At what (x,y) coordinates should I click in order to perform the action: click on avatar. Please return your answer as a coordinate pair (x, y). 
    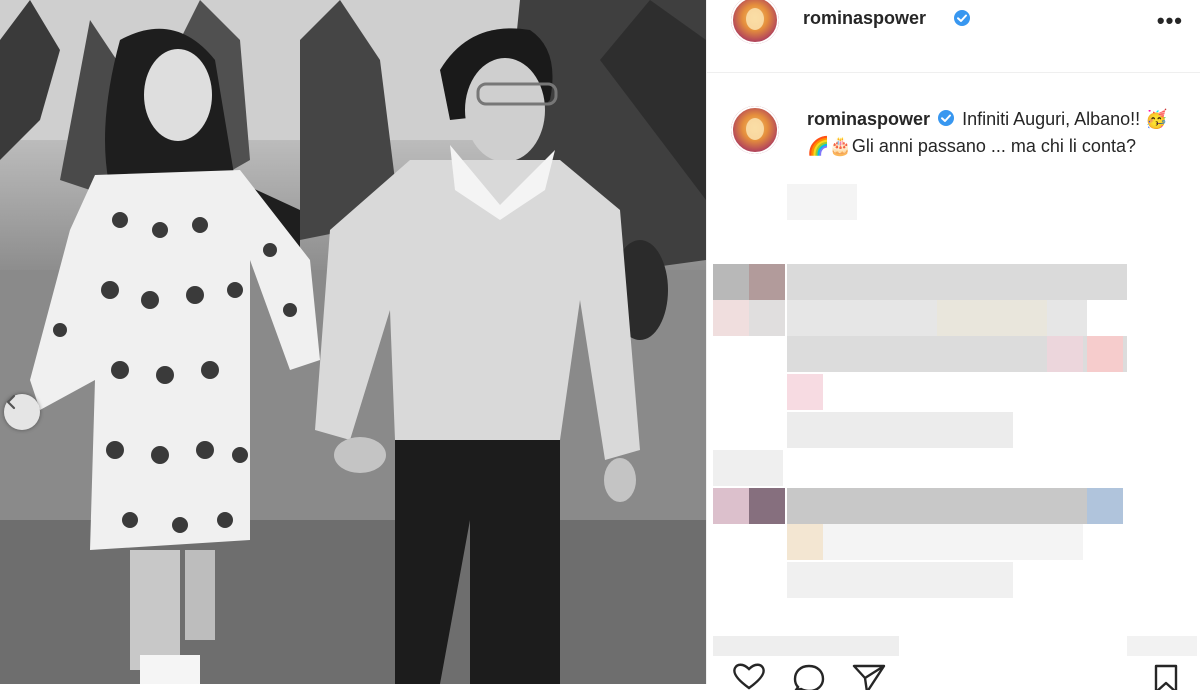
    Looking at the image, I should click on (755, 22).